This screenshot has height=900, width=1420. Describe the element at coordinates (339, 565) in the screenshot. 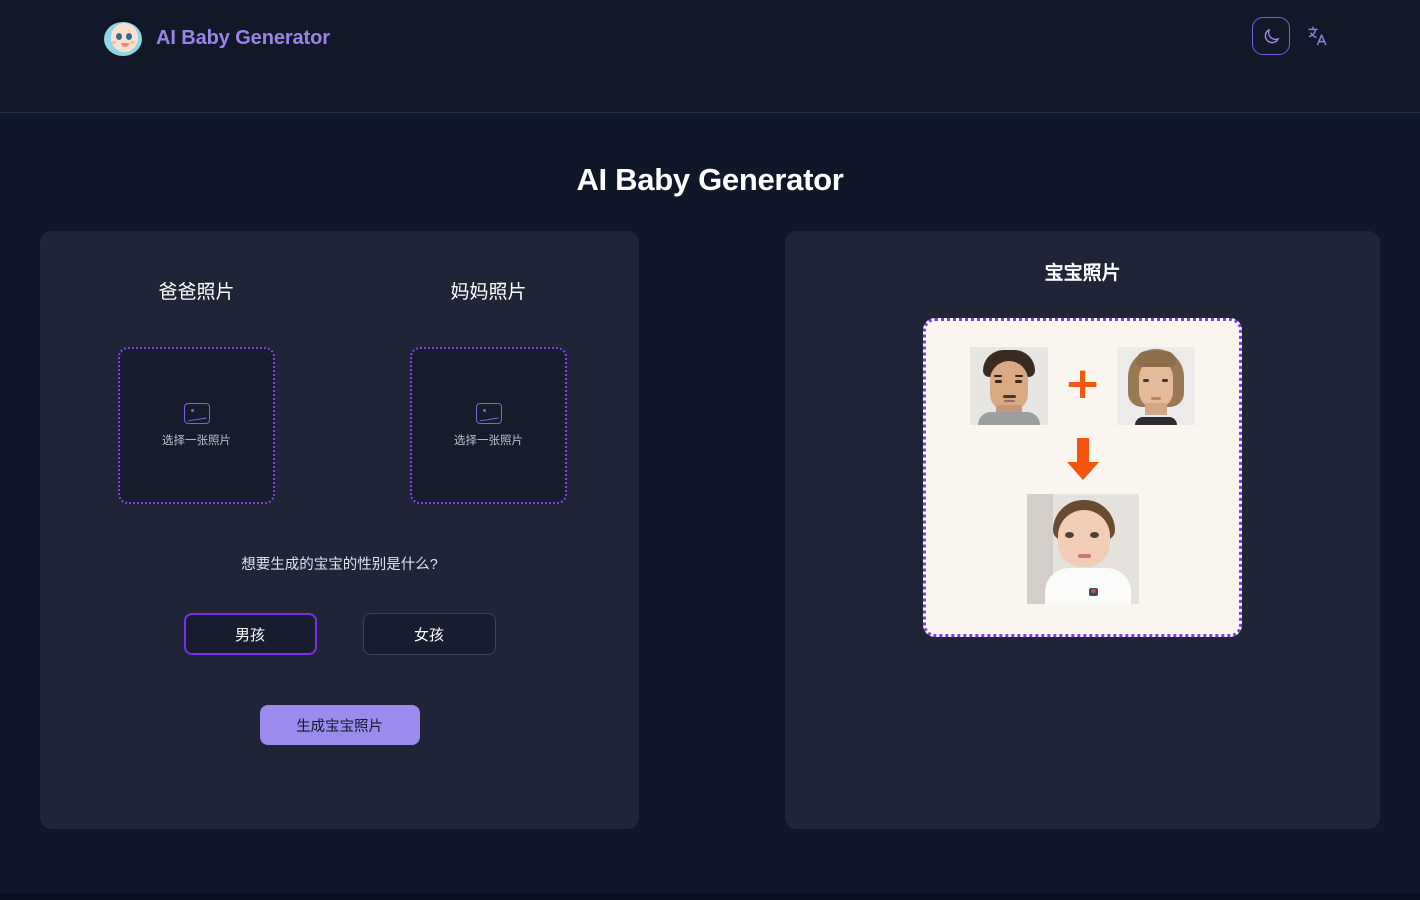

I see `gender-question: 想要生成的宝宝的性别是什么?` at that location.